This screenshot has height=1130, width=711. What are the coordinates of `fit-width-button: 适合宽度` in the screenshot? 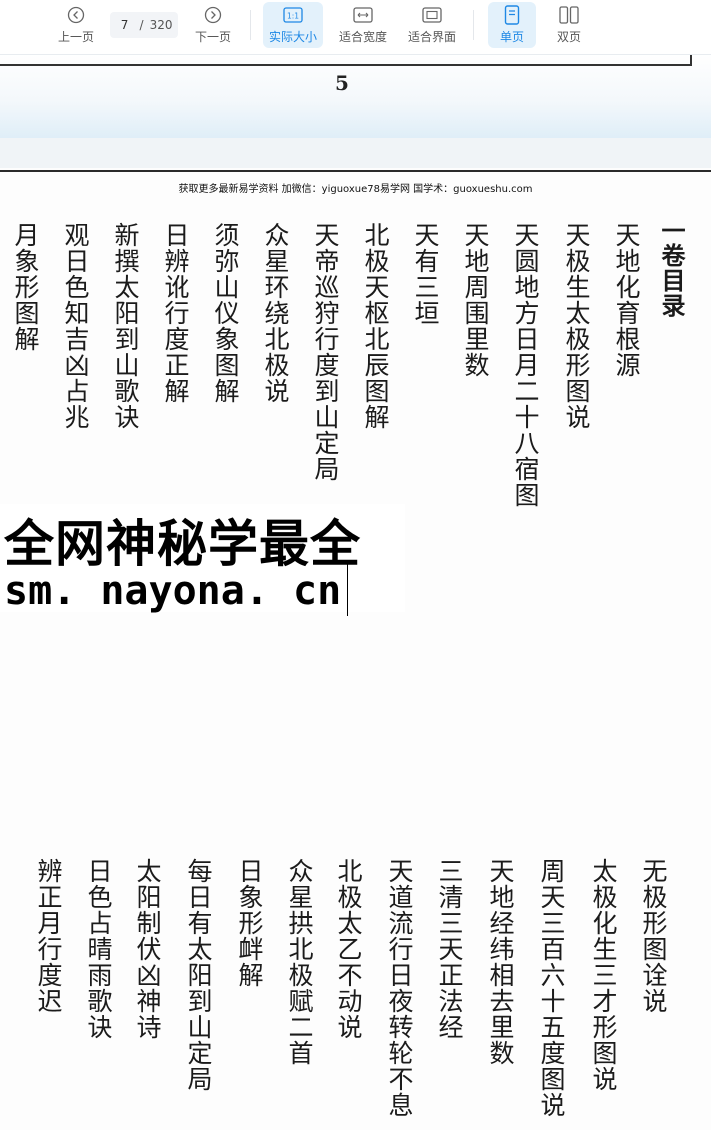 It's located at (363, 25).